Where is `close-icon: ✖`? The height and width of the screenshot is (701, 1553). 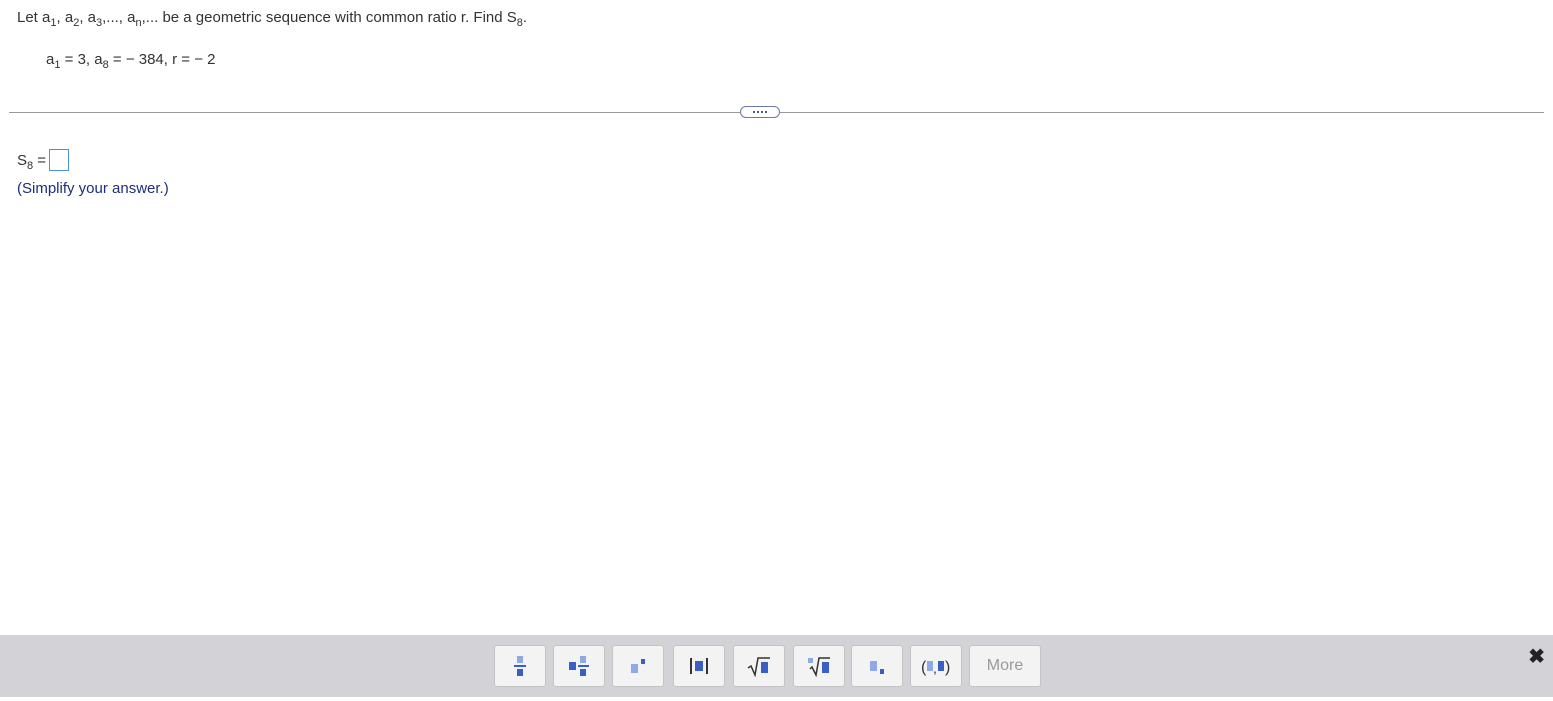
close-icon: ✖ is located at coordinates (1536, 656).